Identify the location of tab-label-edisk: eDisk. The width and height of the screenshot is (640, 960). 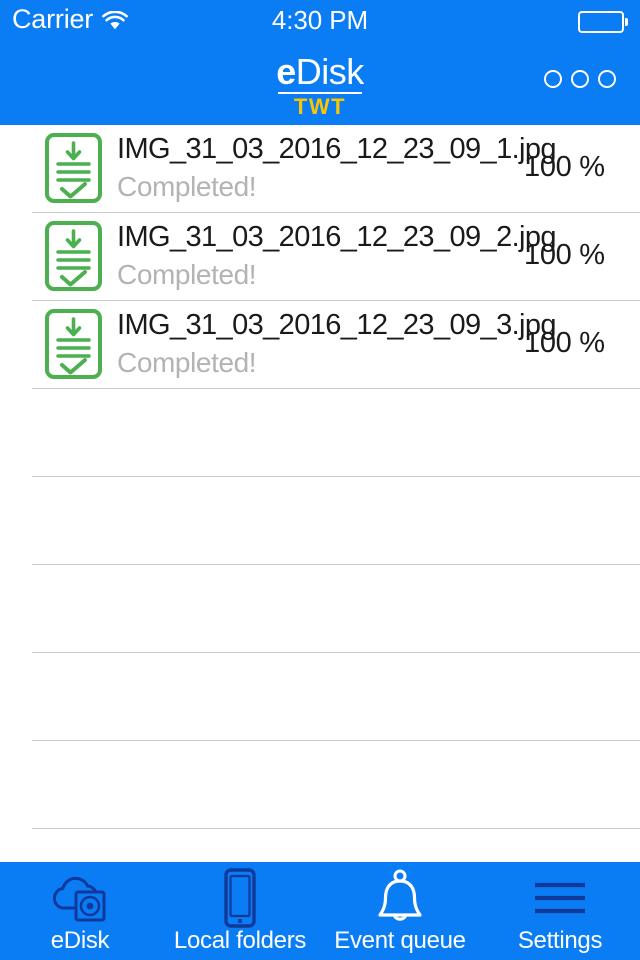
(80, 940).